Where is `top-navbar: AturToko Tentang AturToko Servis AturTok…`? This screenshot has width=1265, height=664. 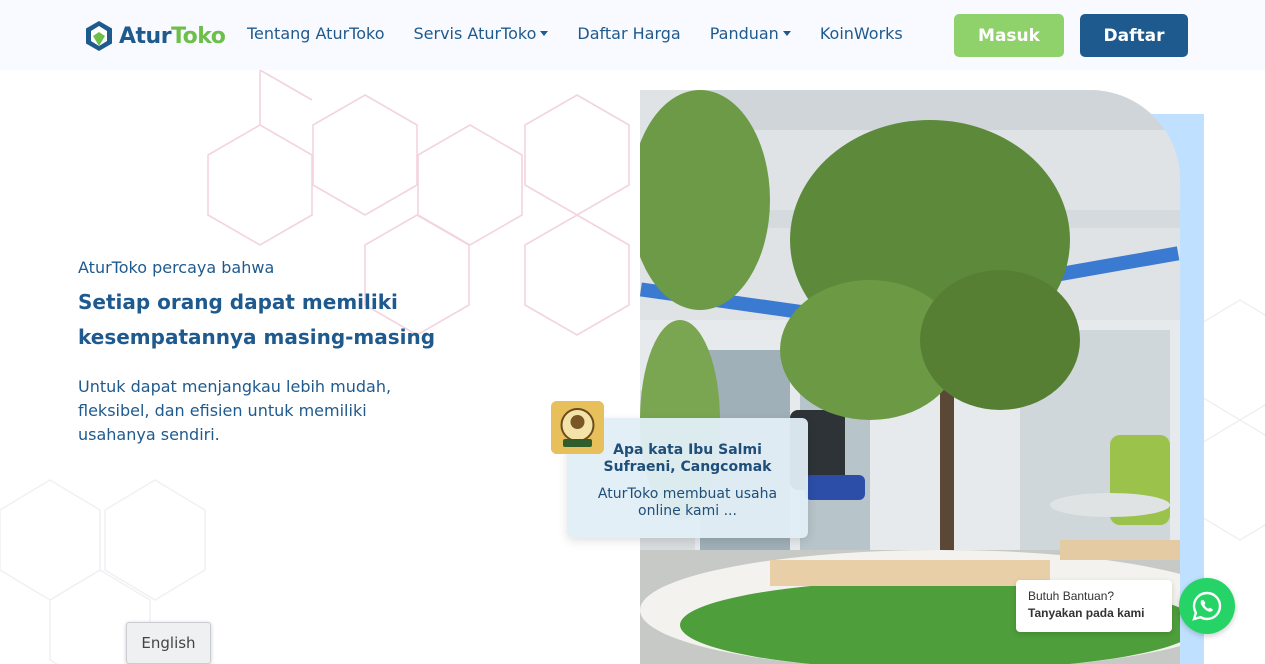 top-navbar: AturToko Tentang AturToko Servis AturTok… is located at coordinates (632, 35).